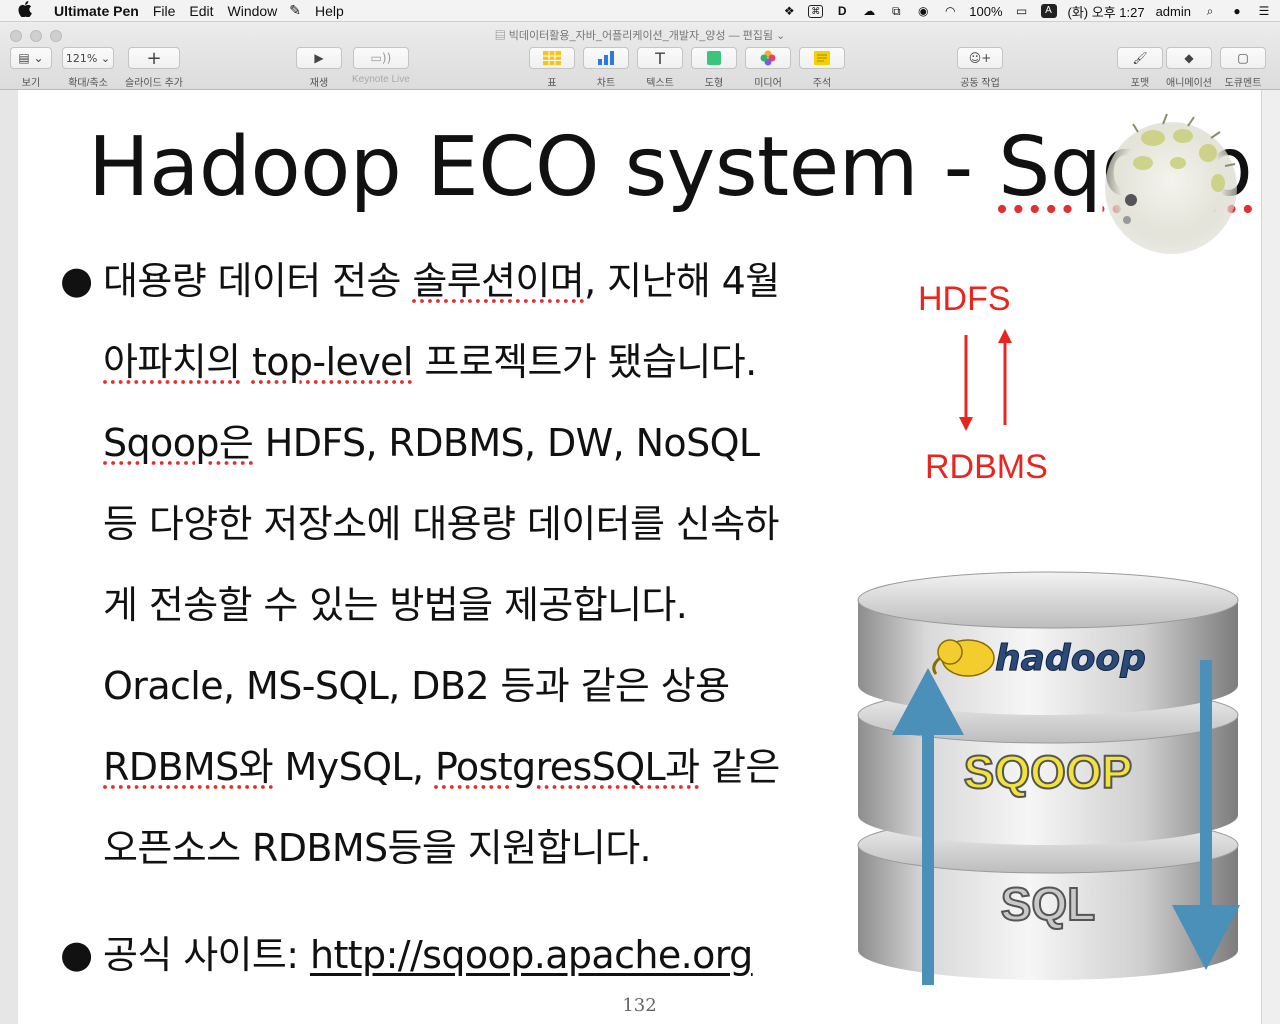 This screenshot has height=1024, width=1280. I want to click on menu-help: Help, so click(329, 11).